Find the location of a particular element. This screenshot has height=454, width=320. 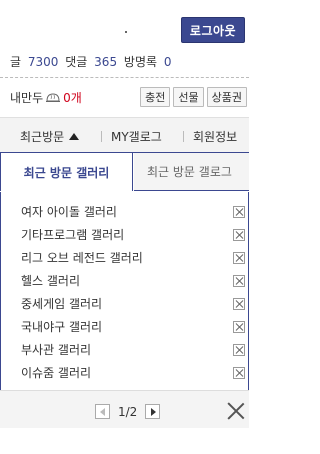

list-item: 헬스 갤러리 is located at coordinates (133, 280).